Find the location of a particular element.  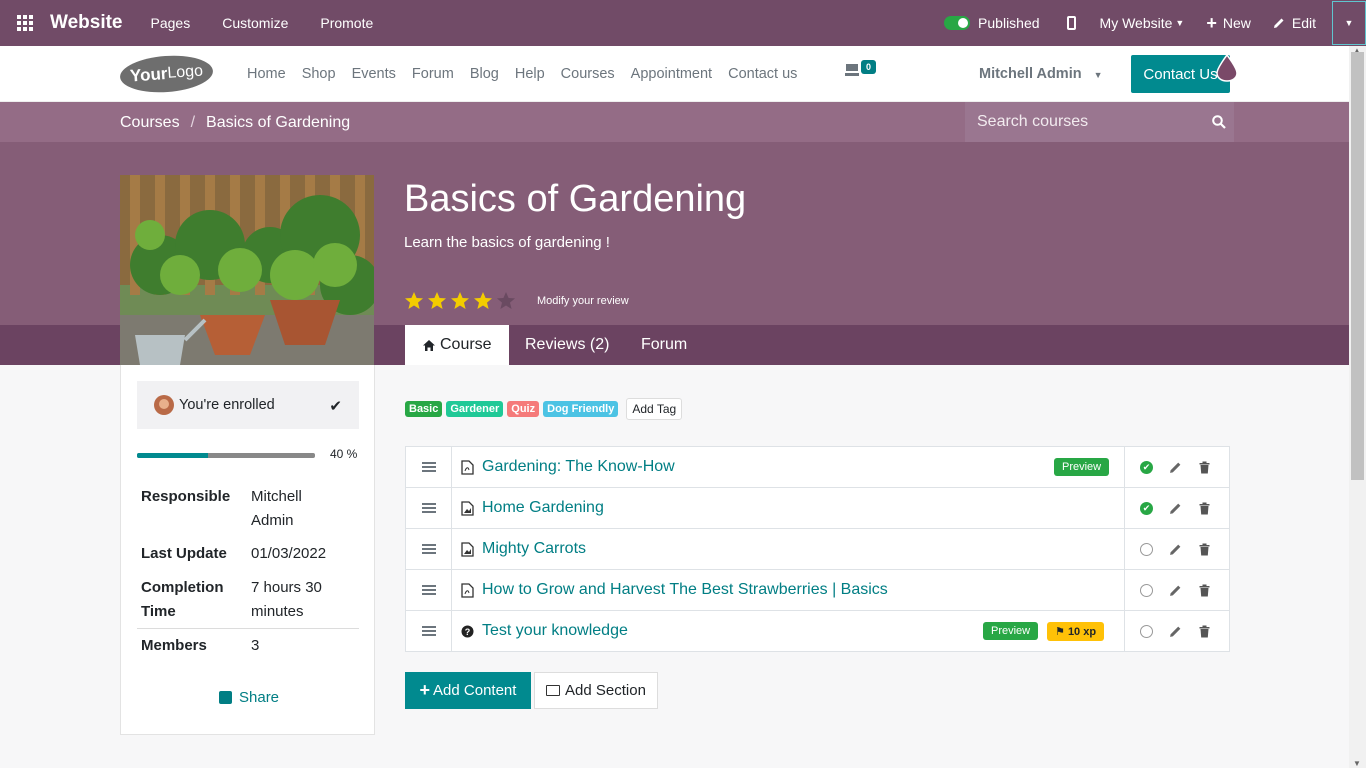

drop-icon is located at coordinates (1227, 68).